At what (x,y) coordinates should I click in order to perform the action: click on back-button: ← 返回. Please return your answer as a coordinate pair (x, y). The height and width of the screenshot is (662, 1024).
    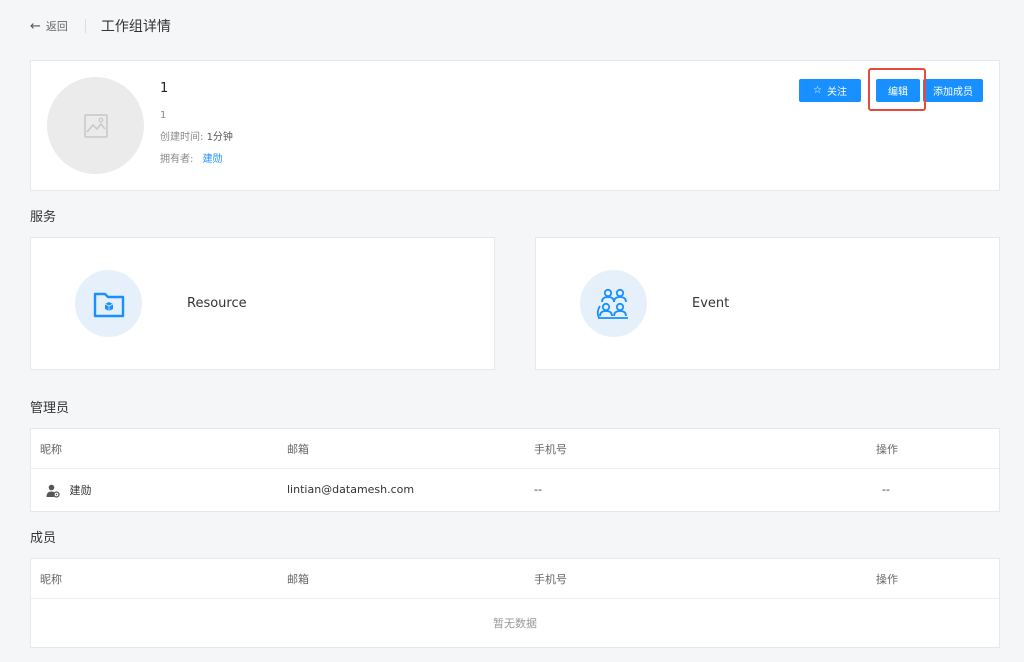
    Looking at the image, I should click on (49, 26).